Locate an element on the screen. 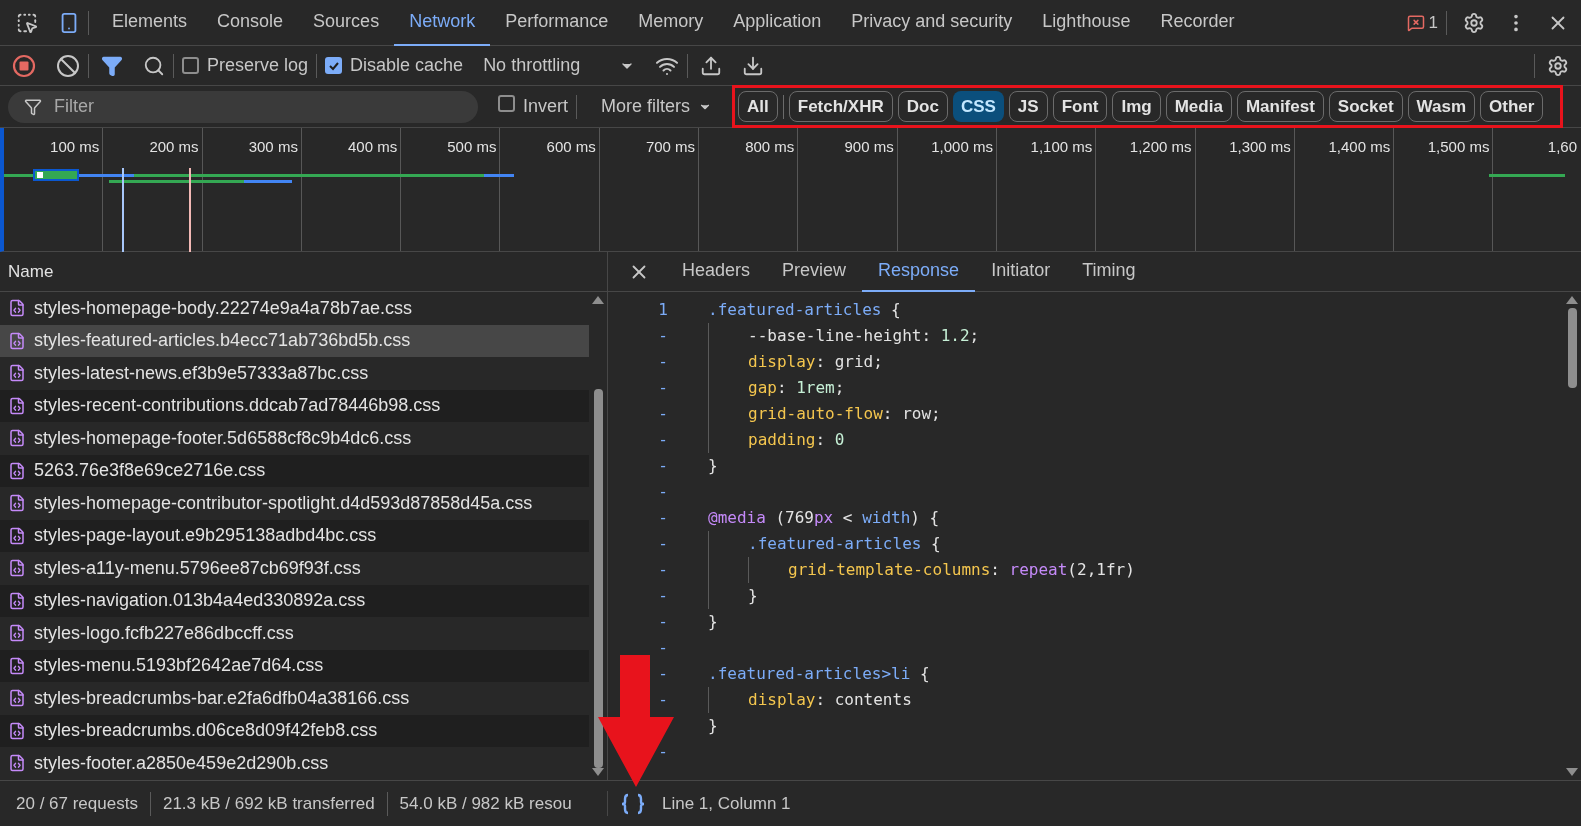 The width and height of the screenshot is (1581, 826). detail-tab: Initiator is located at coordinates (1021, 271).